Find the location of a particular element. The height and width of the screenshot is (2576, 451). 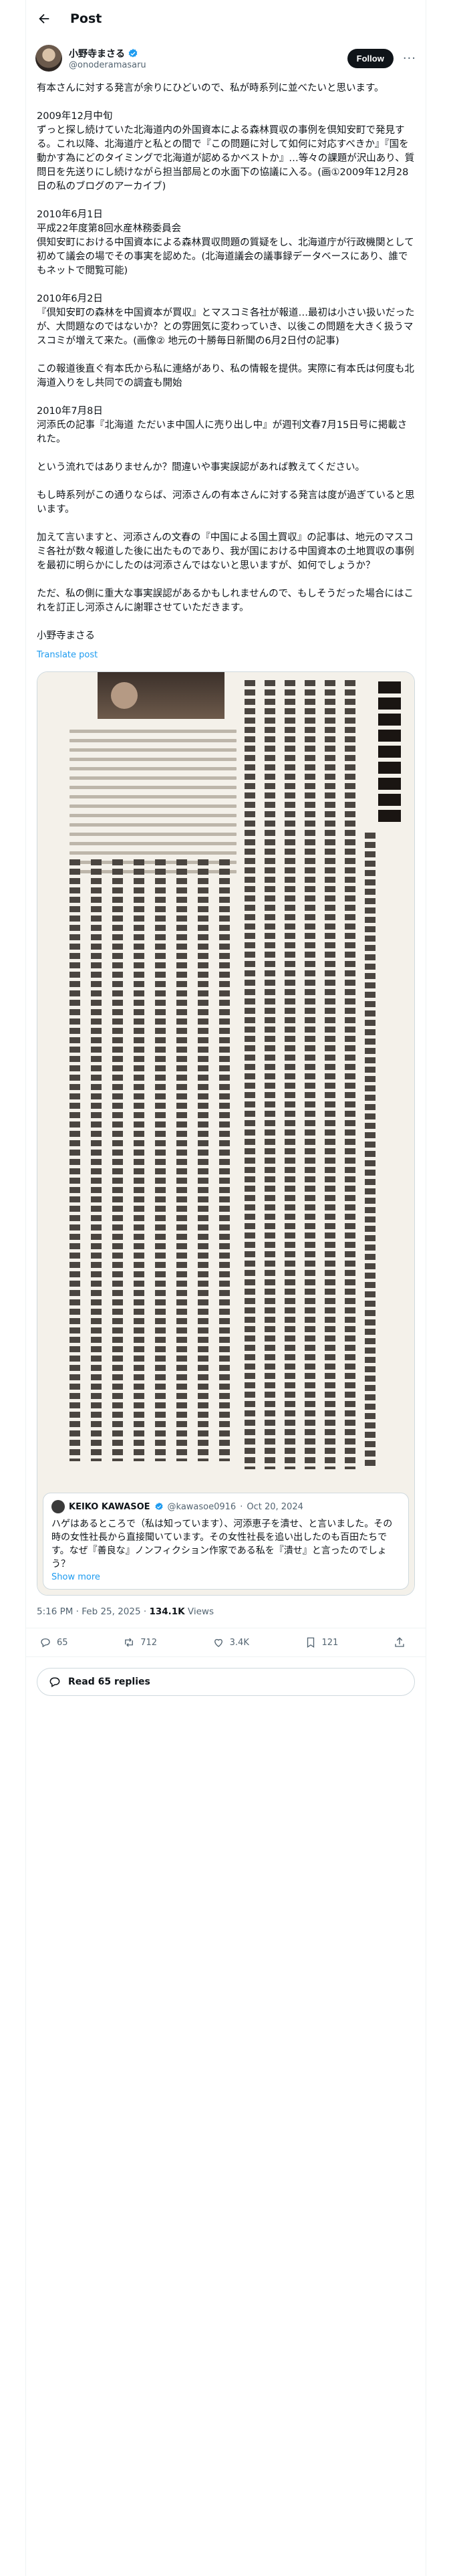

views-count: 134.1K is located at coordinates (167, 1611).